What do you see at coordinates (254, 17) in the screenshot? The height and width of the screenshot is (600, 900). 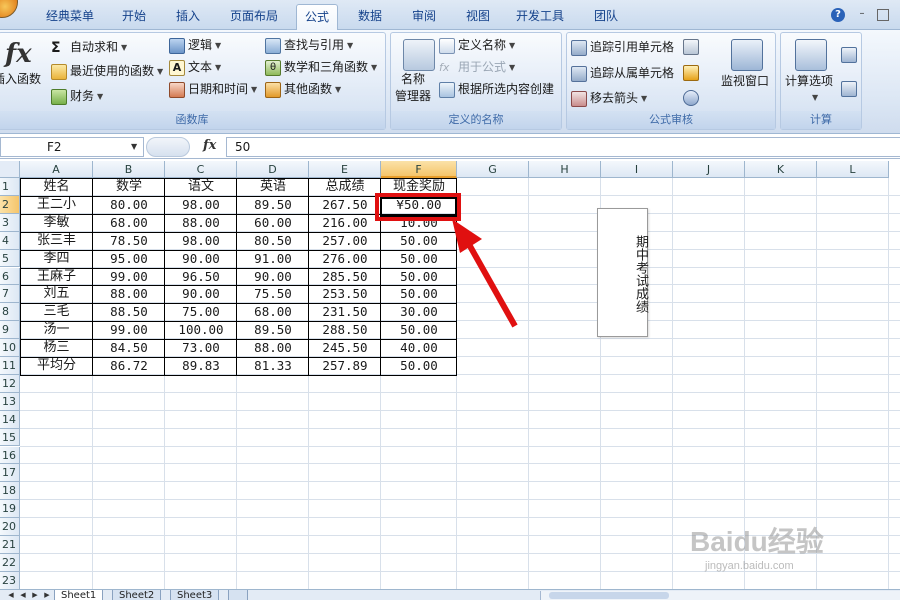 I see `tab-page-layout: 页面布局` at bounding box center [254, 17].